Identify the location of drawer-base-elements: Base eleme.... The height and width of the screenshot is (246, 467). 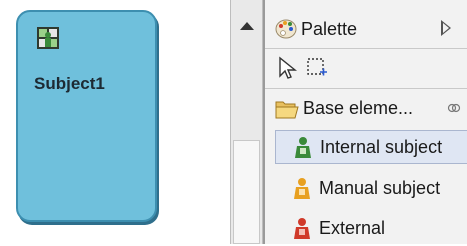
(366, 109).